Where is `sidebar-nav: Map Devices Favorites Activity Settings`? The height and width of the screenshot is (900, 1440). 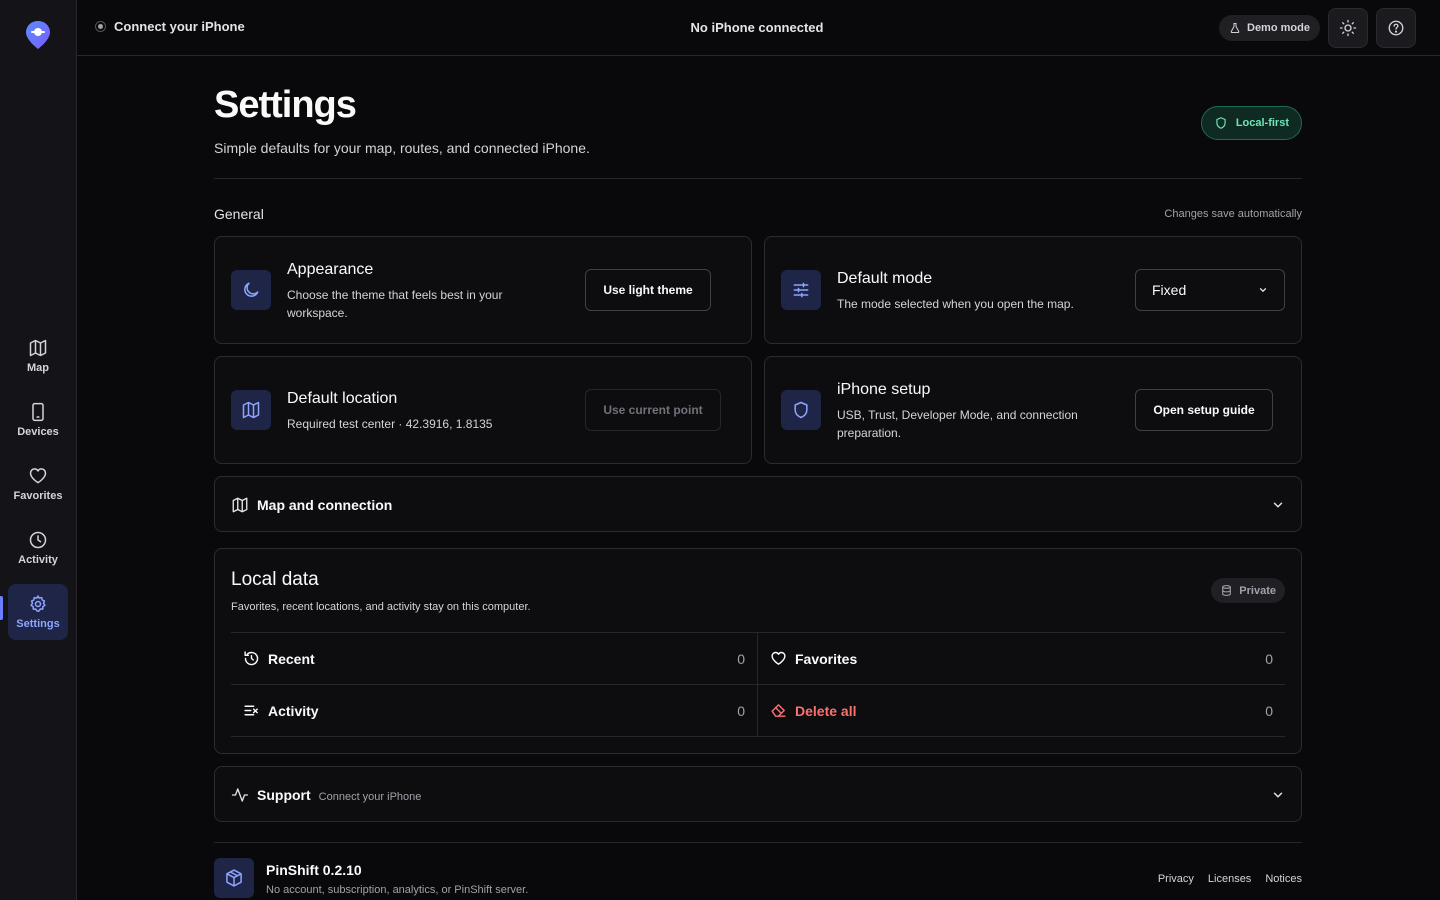
sidebar-nav: Map Devices Favorites Activity Settings is located at coordinates (38, 488).